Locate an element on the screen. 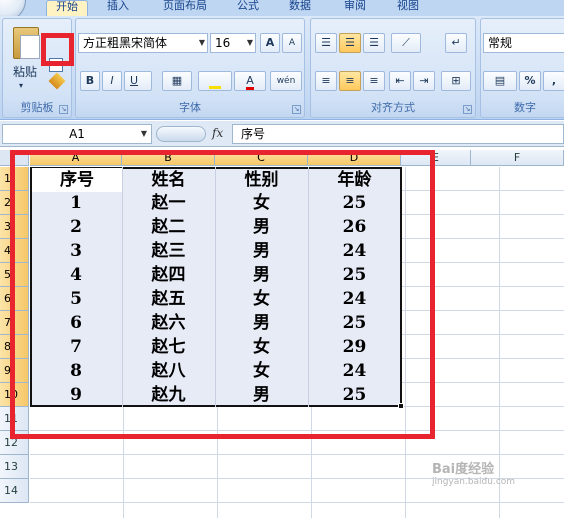  font-color-button: A is located at coordinates (250, 81).